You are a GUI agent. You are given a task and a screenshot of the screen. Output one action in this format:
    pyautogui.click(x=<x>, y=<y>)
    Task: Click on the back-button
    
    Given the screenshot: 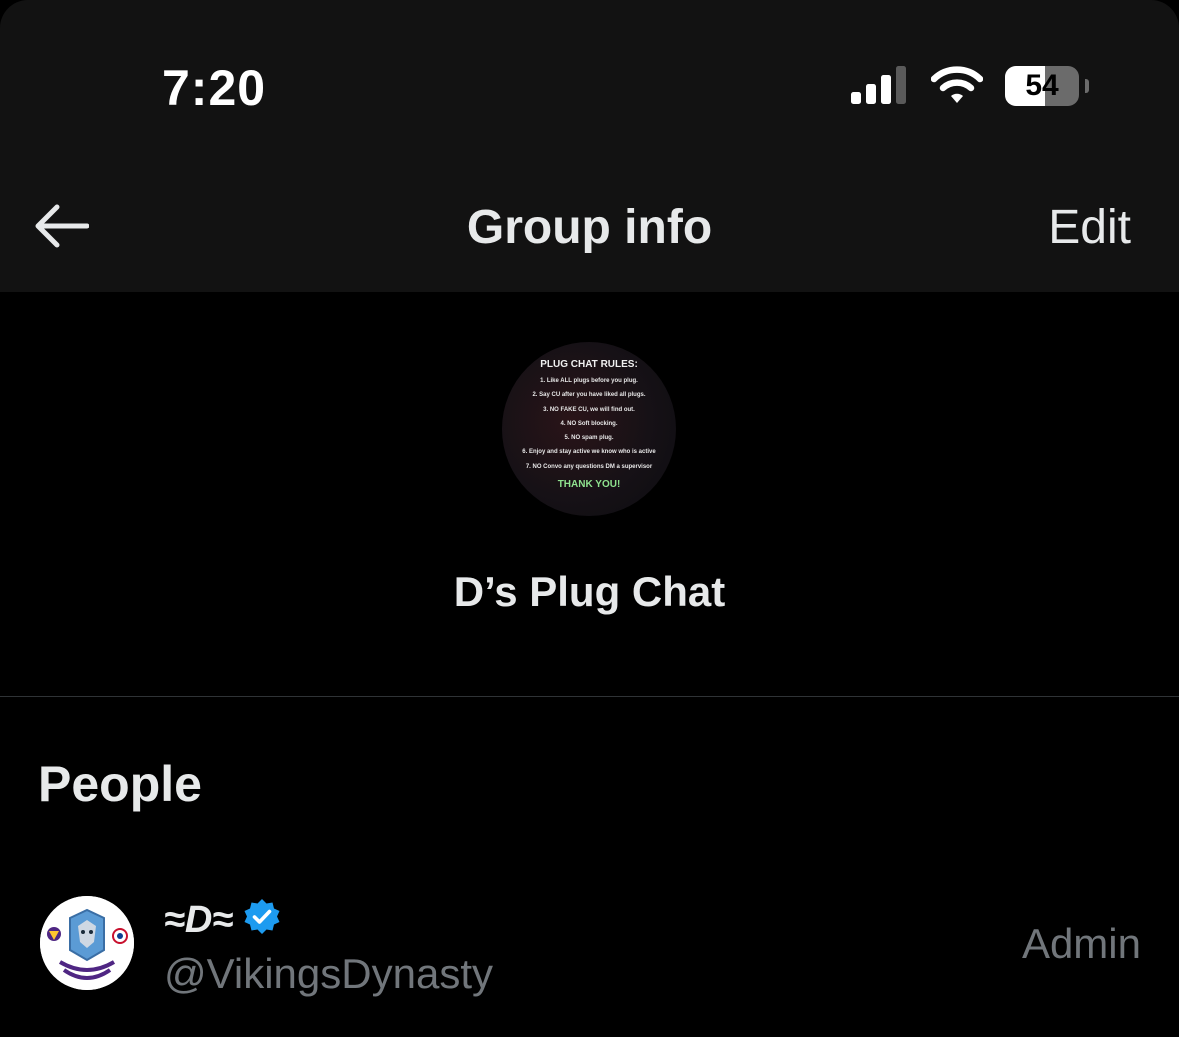 What is the action you would take?
    pyautogui.click(x=61, y=228)
    